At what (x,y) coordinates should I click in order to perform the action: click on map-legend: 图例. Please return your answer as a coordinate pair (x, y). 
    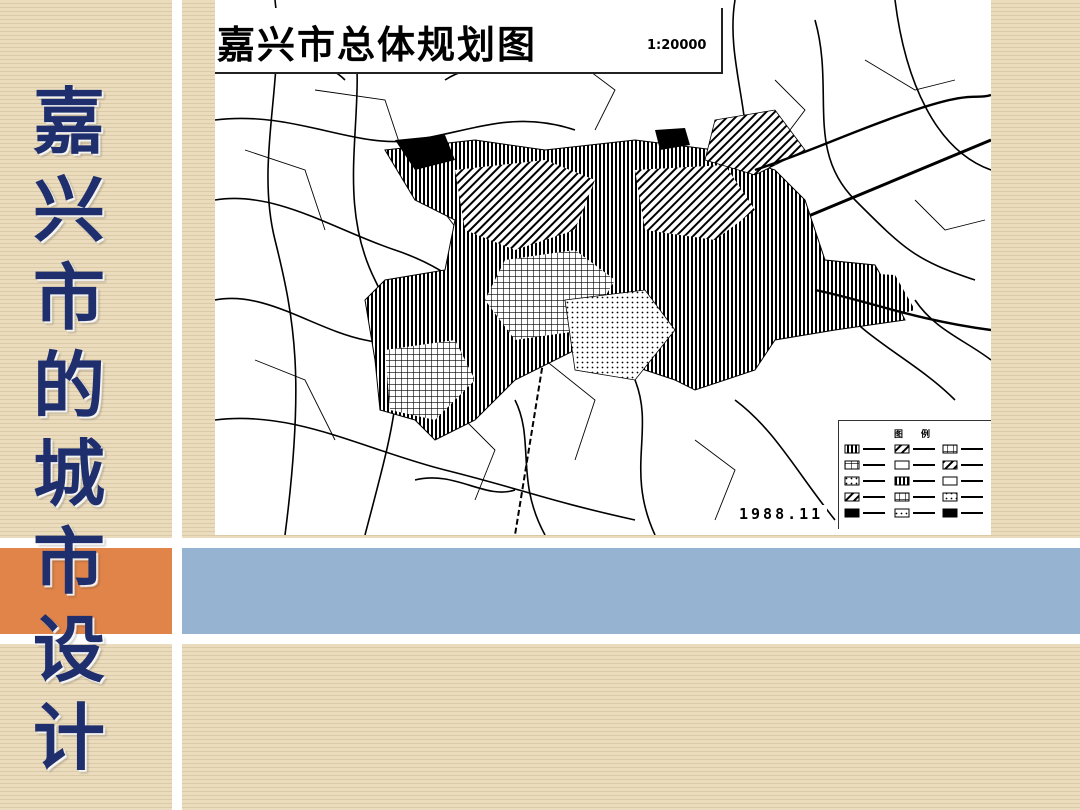
    Looking at the image, I should click on (914, 474).